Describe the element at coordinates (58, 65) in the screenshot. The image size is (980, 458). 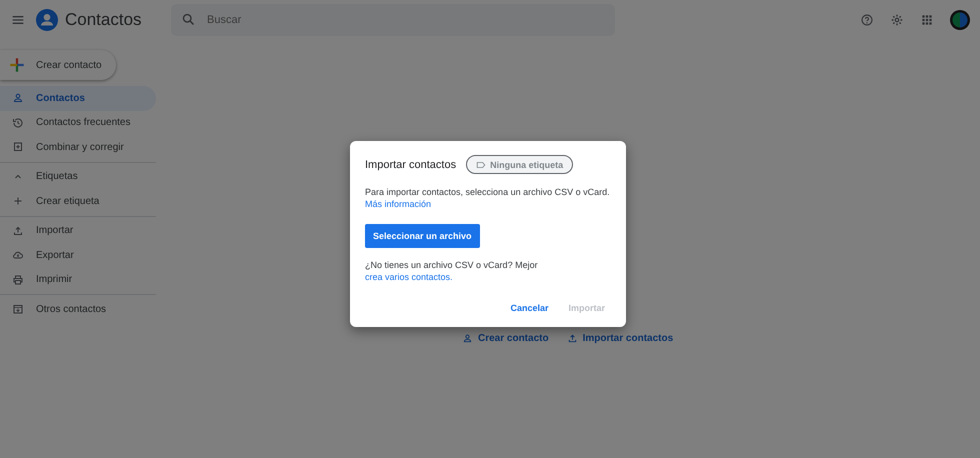
I see `create-contact-button: Crear contacto` at that location.